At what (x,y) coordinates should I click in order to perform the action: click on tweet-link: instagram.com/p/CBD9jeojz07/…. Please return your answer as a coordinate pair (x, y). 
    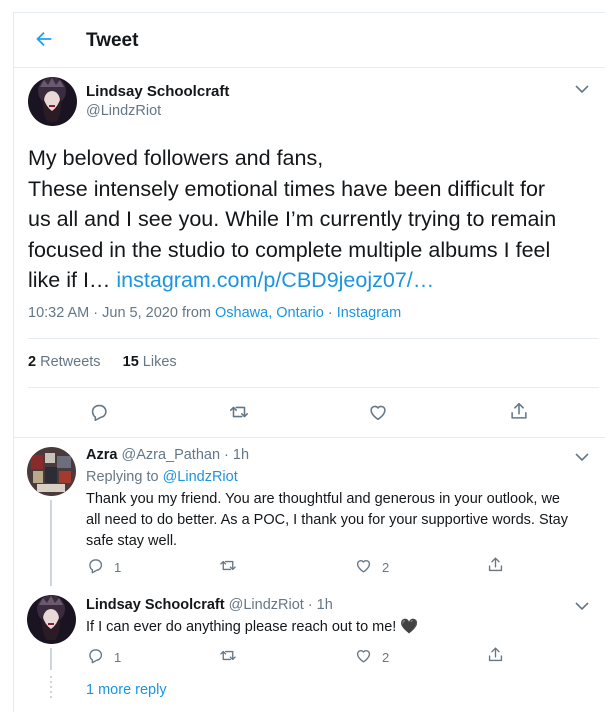
    Looking at the image, I should click on (275, 280).